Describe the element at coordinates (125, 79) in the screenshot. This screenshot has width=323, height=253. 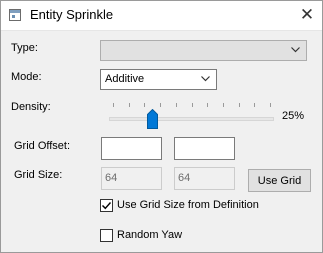
I see `mode-dropdown-value: Additive` at that location.